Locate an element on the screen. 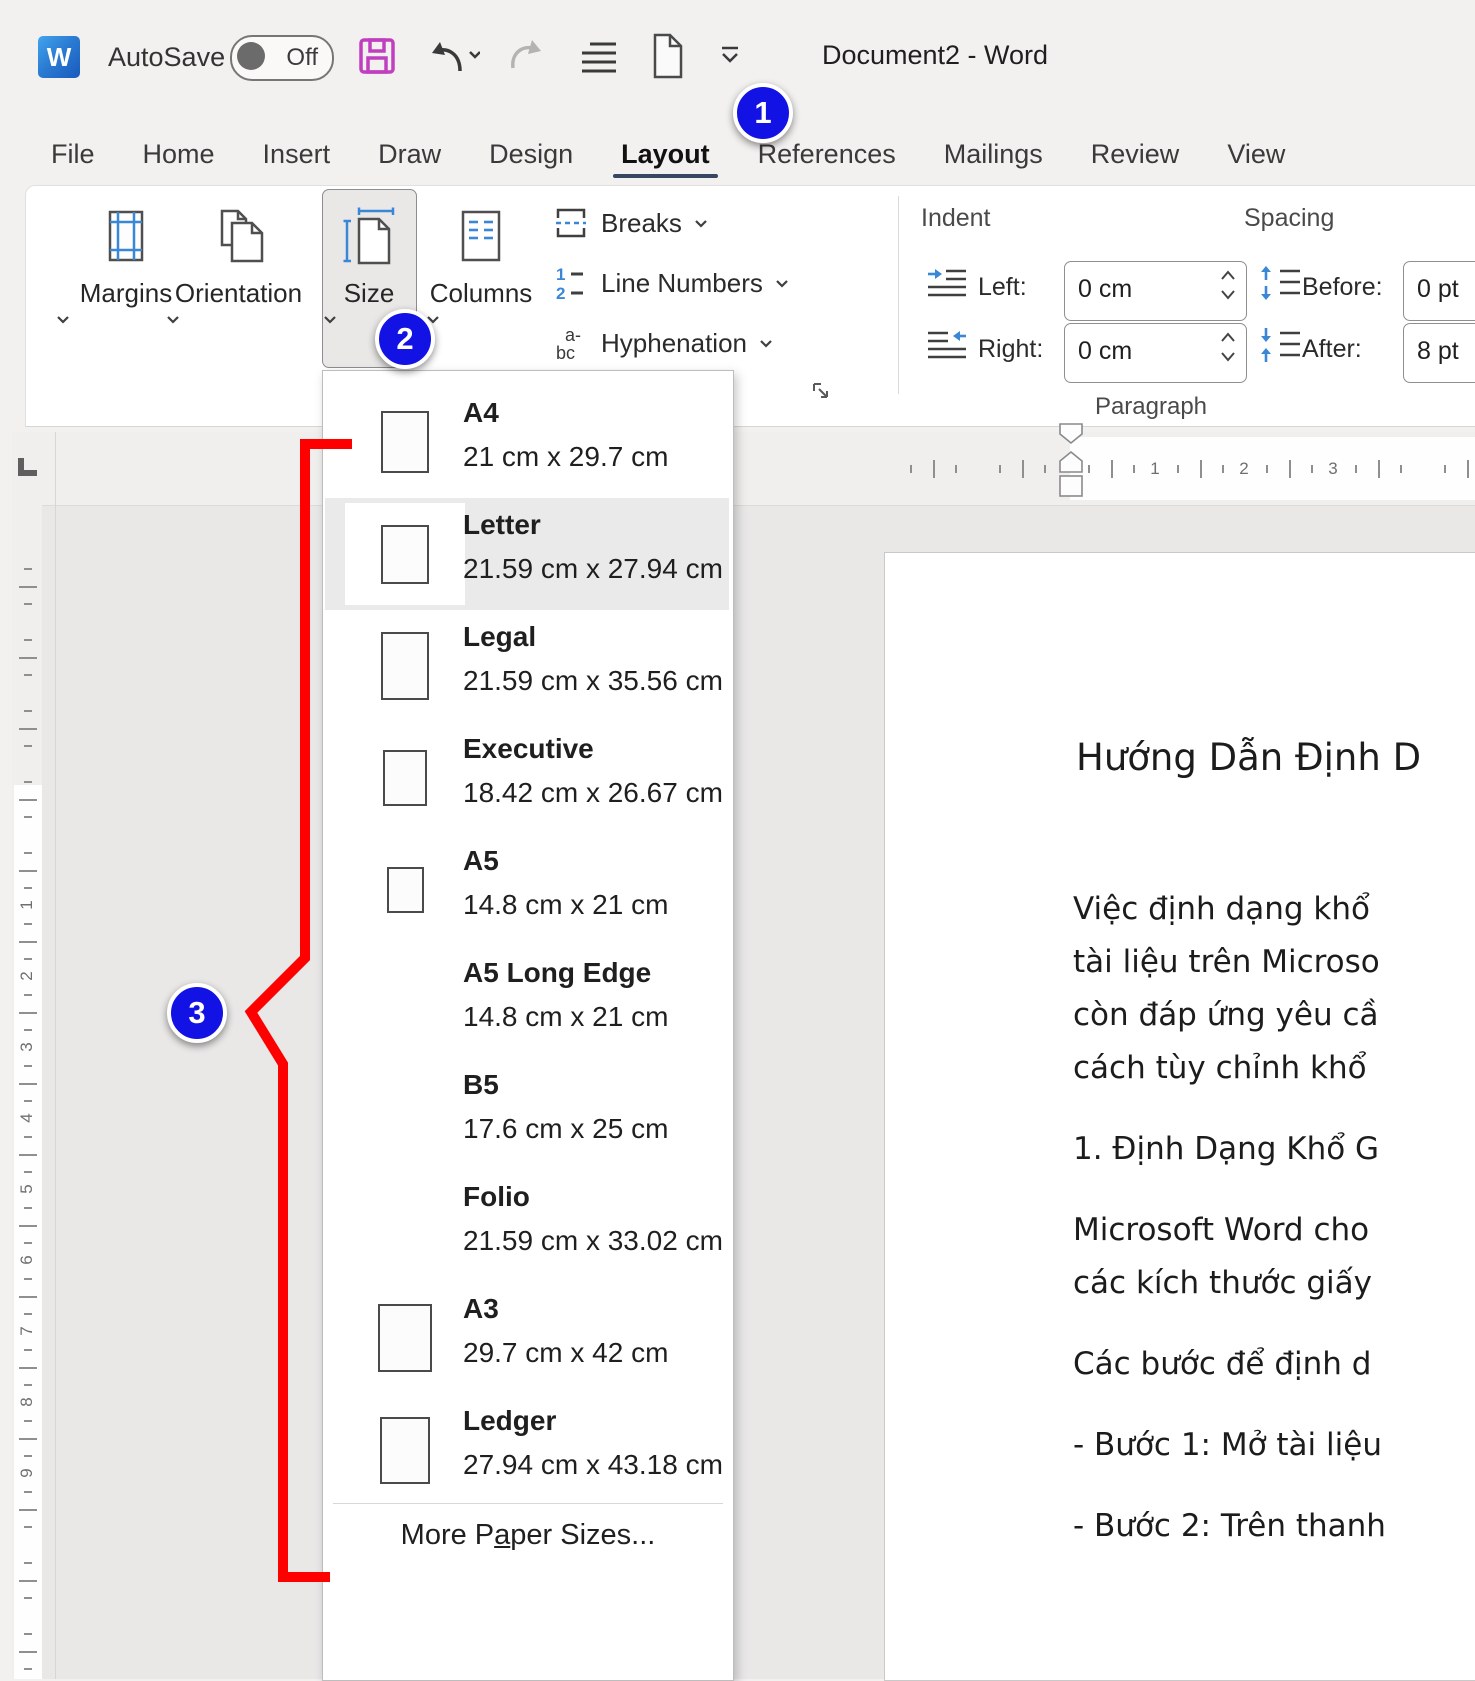  paper-size-name: Folio is located at coordinates (496, 1196).